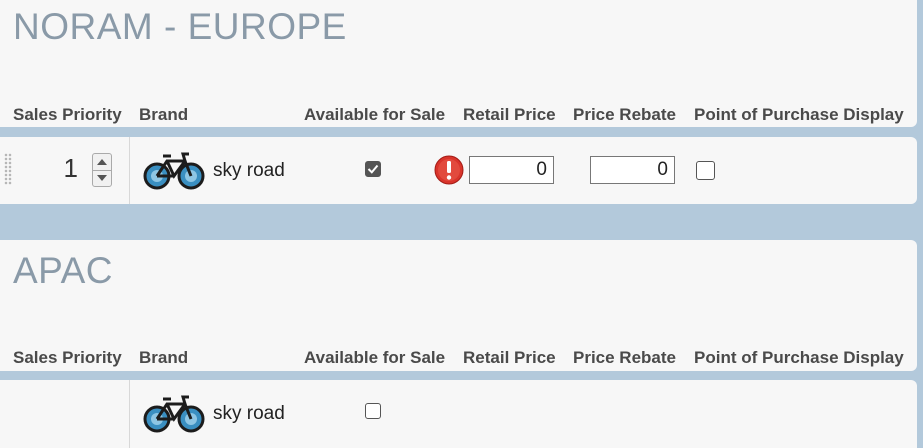 The height and width of the screenshot is (448, 923). Describe the element at coordinates (632, 170) in the screenshot. I see `price-rebate-input` at that location.